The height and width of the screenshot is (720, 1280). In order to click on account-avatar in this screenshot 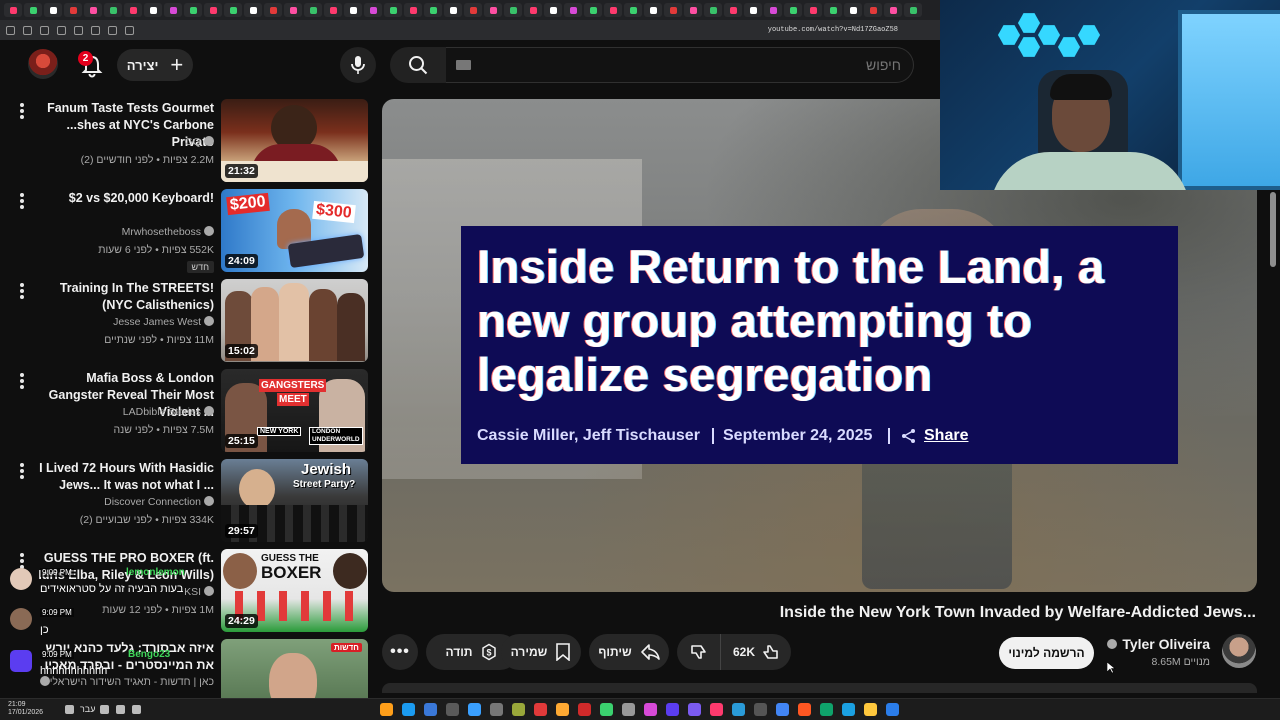, I will do `click(43, 64)`.